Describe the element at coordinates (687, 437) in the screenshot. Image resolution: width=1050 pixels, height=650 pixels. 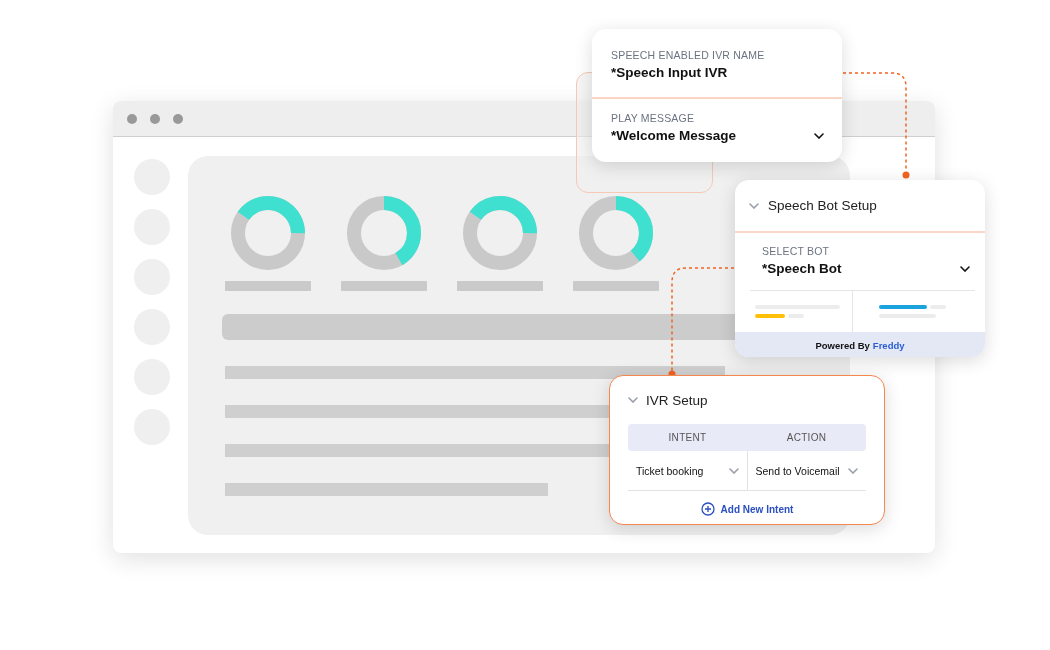
I see `column-header: INTENT` at that location.